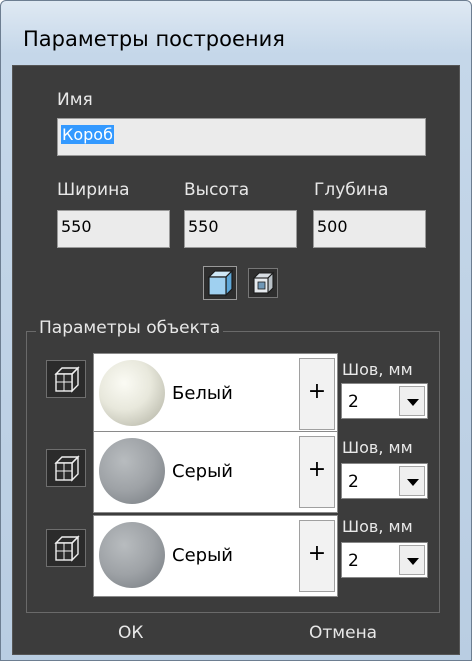 This screenshot has width=472, height=661. Describe the element at coordinates (154, 39) in the screenshot. I see `window-title: Параметры построения` at that location.